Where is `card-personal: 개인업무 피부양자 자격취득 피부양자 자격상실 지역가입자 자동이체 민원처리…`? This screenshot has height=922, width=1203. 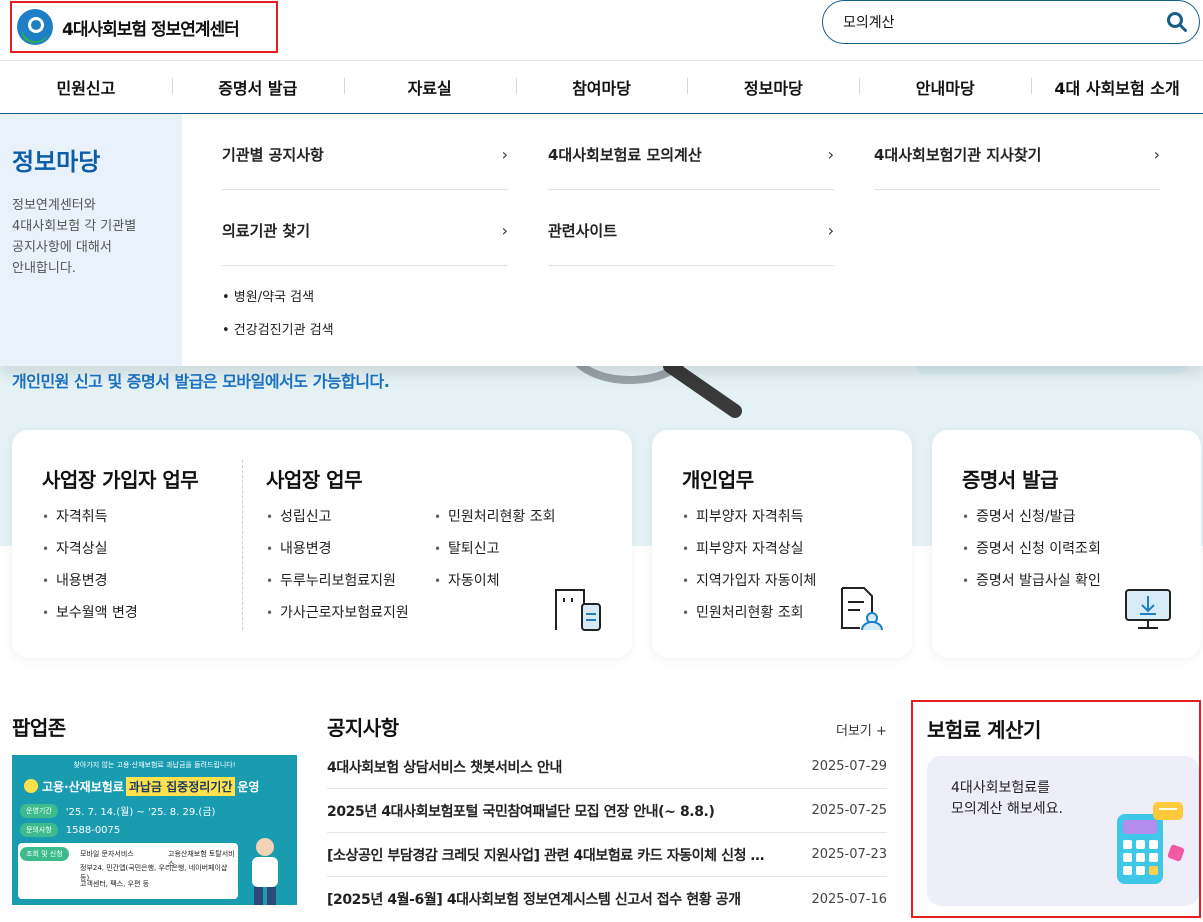 card-personal: 개인업무 피부양자 자격취득 피부양자 자격상실 지역가입자 자동이체 민원처리… is located at coordinates (782, 544).